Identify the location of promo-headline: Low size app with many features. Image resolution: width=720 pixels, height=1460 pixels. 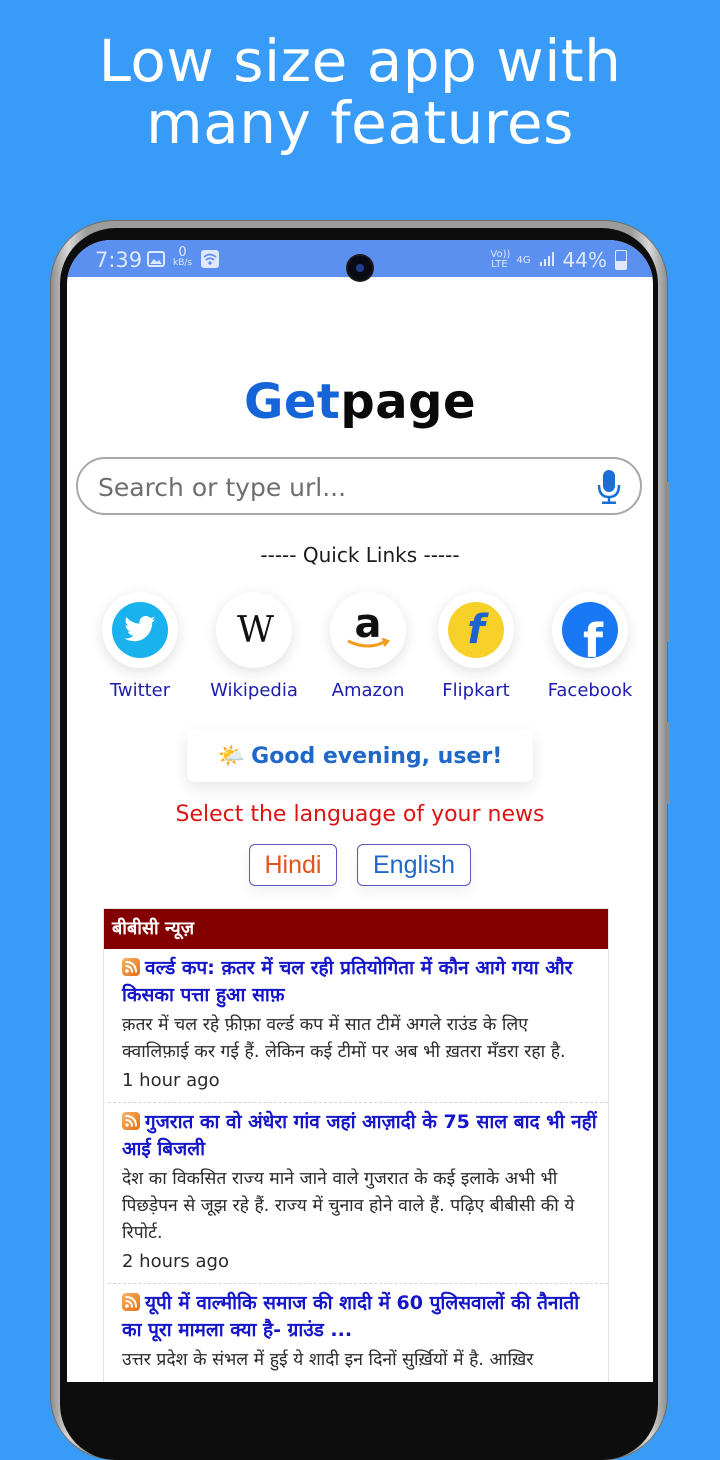
(360, 92).